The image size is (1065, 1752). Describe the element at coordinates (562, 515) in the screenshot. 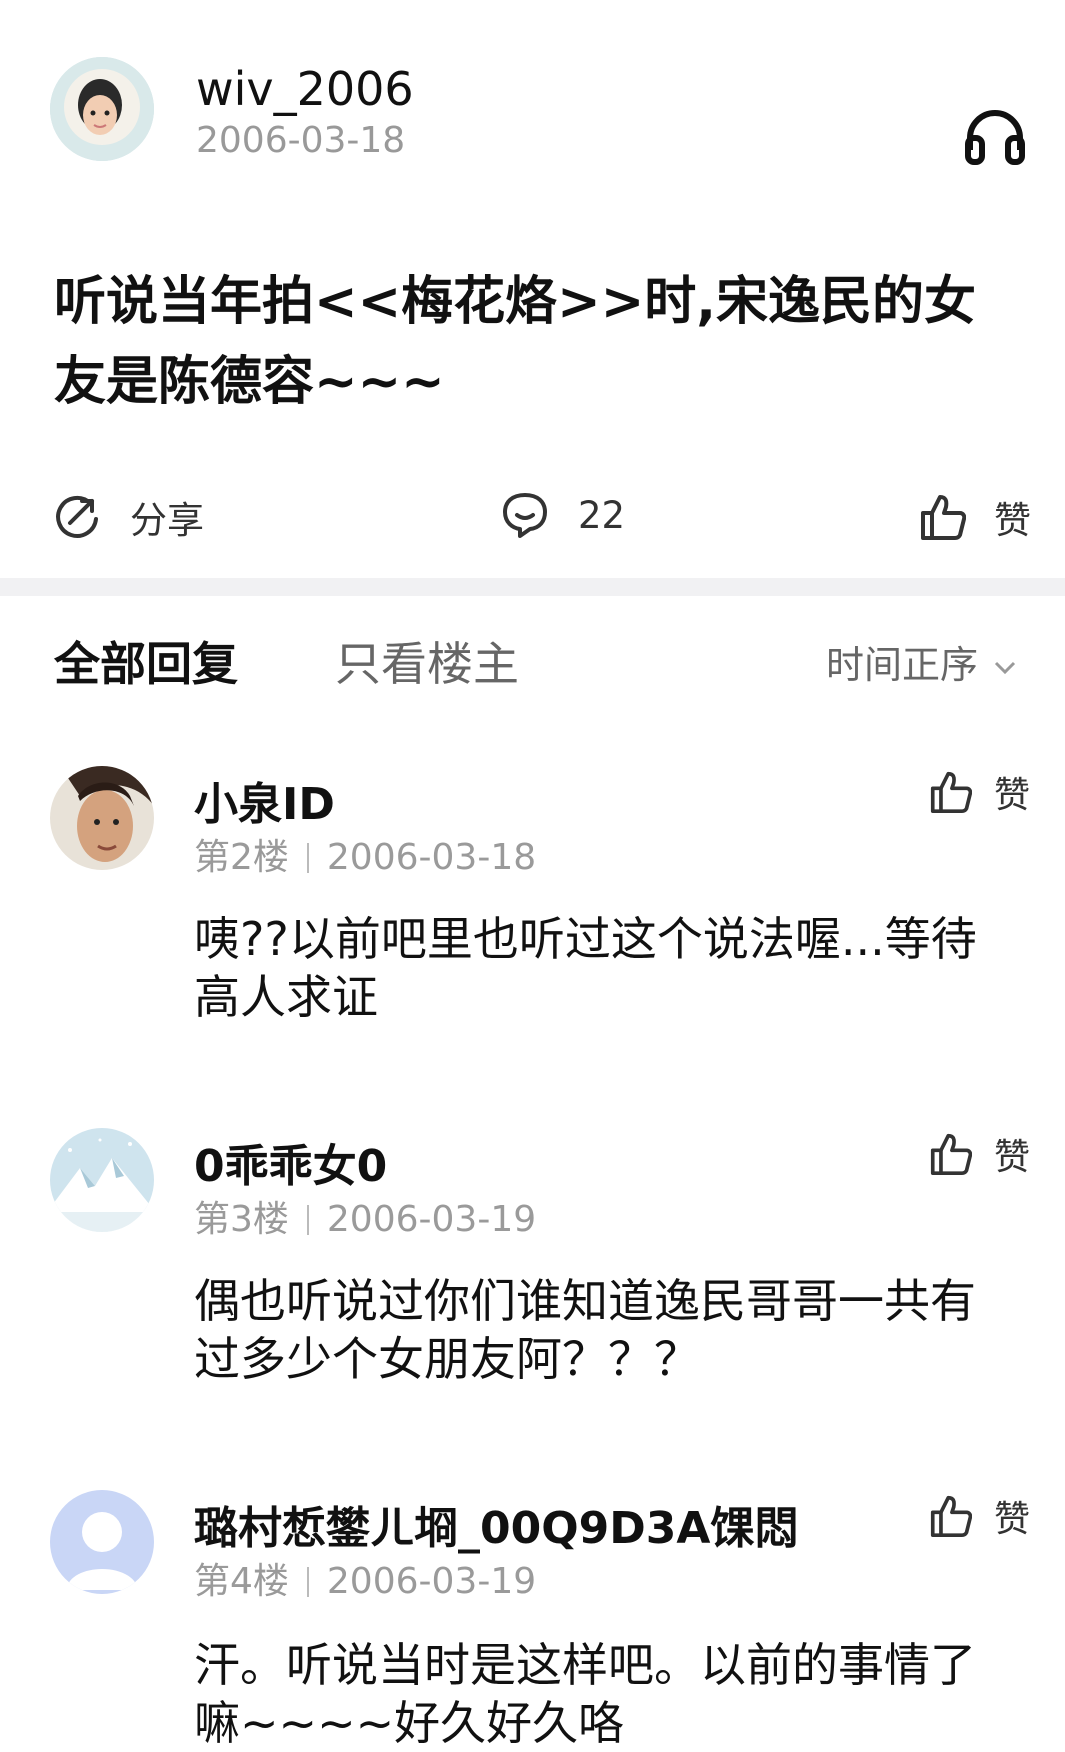

I see `comment-button: 22` at that location.